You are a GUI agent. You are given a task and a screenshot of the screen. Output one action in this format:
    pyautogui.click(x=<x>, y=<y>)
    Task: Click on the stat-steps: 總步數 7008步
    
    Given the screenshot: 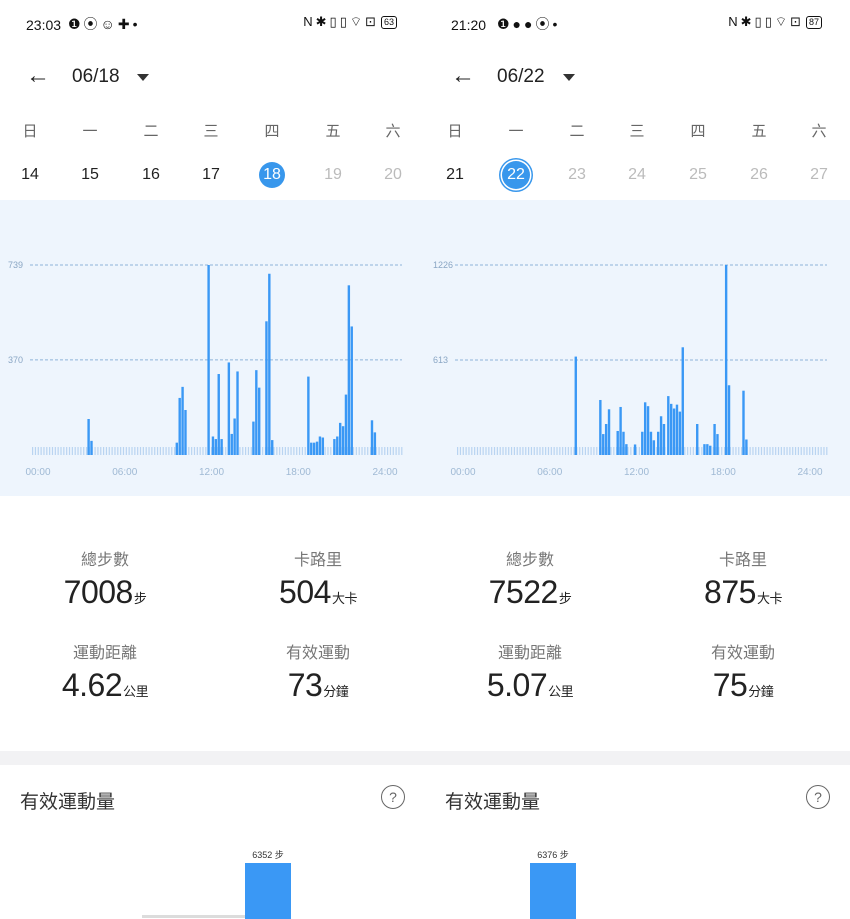 What is the action you would take?
    pyautogui.click(x=105, y=578)
    